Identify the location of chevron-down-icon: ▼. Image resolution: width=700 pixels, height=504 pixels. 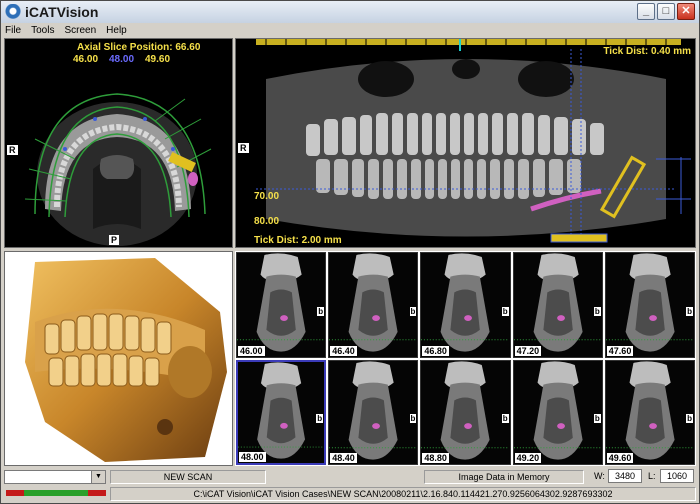
(98, 477).